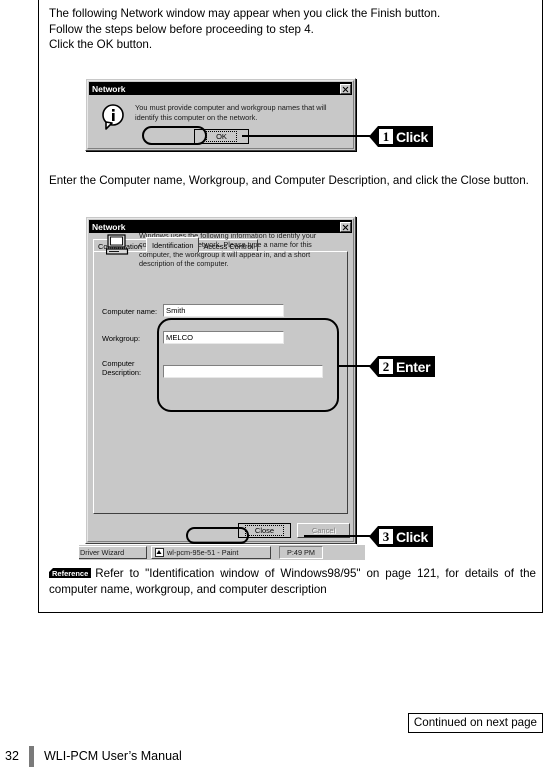  Describe the element at coordinates (386, 366) in the screenshot. I see `callout-2-number: 2` at that location.